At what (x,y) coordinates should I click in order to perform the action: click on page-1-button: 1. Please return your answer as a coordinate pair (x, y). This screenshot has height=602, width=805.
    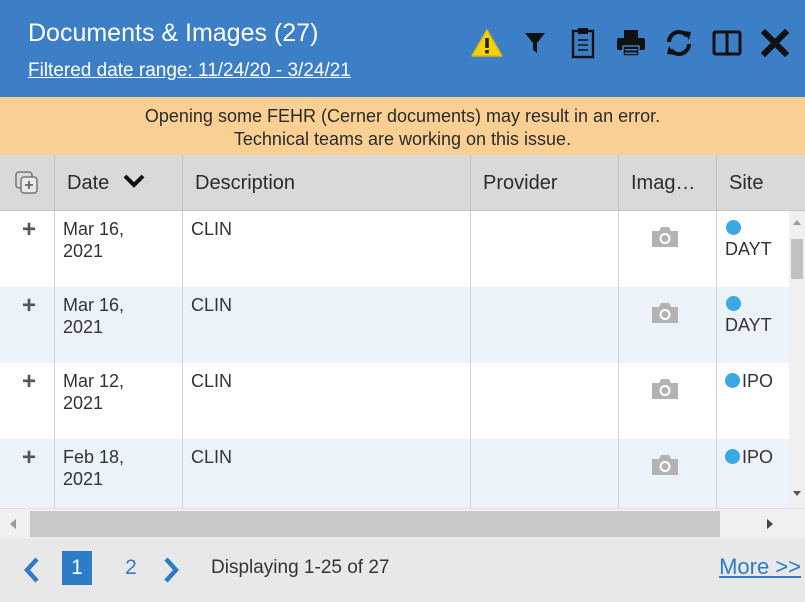
    Looking at the image, I should click on (77, 568).